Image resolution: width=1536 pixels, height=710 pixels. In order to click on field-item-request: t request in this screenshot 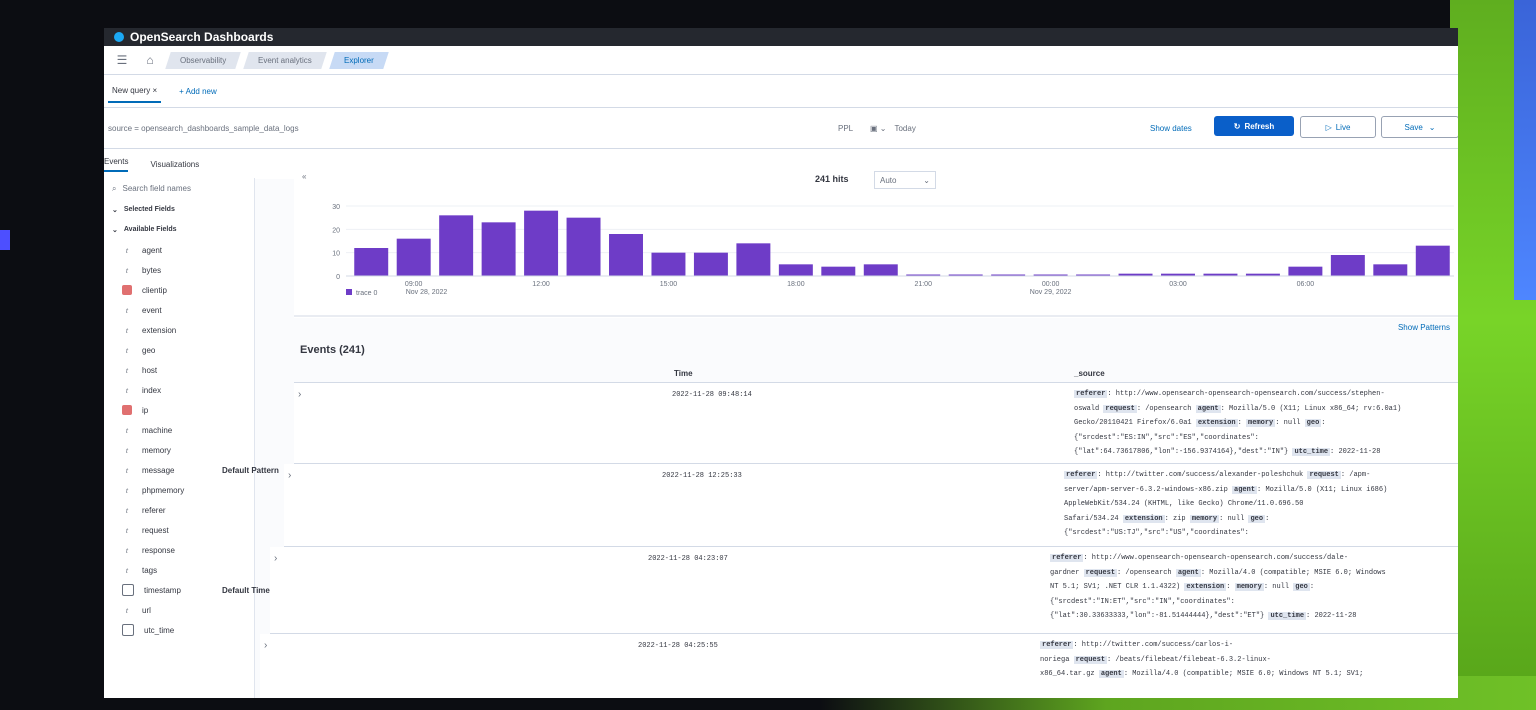, I will do `click(179, 530)`.